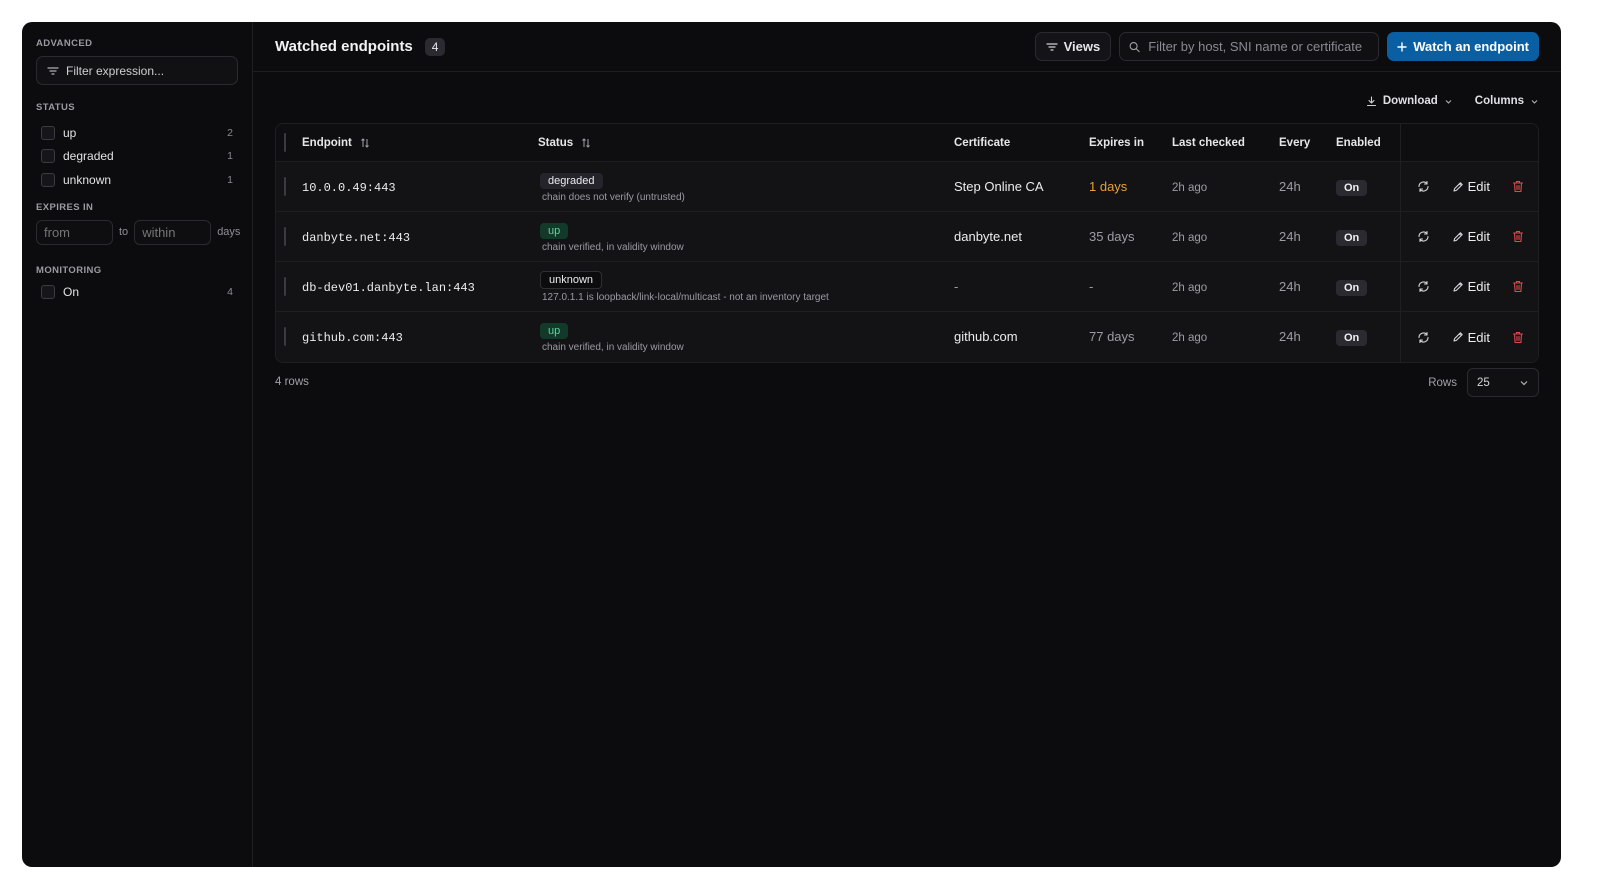 The width and height of the screenshot is (1600, 892). I want to click on column-header-expires: Expires in, so click(1116, 142).